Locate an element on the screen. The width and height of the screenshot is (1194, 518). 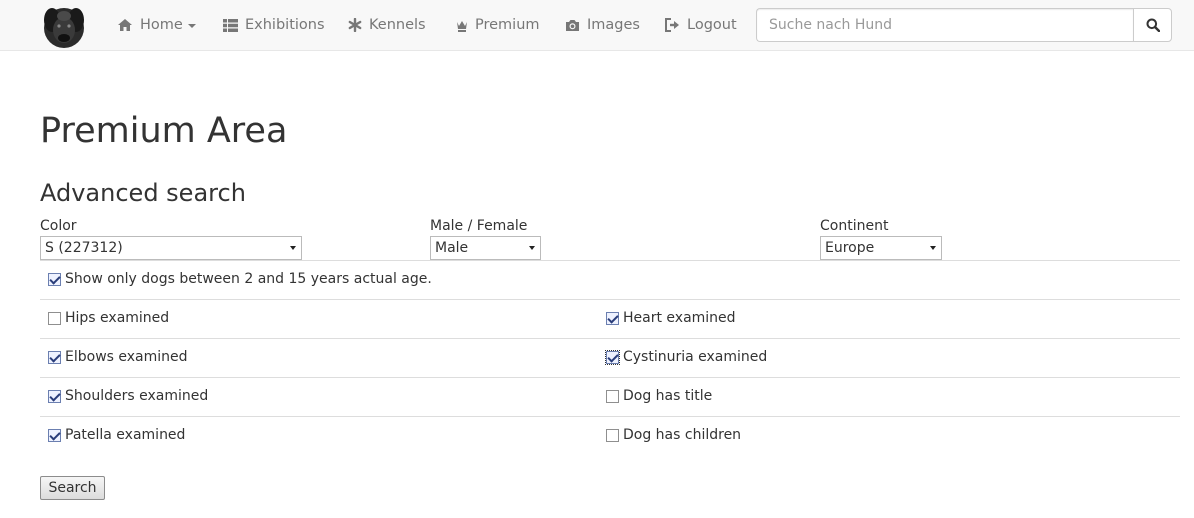
sex-select: Male is located at coordinates (485, 248).